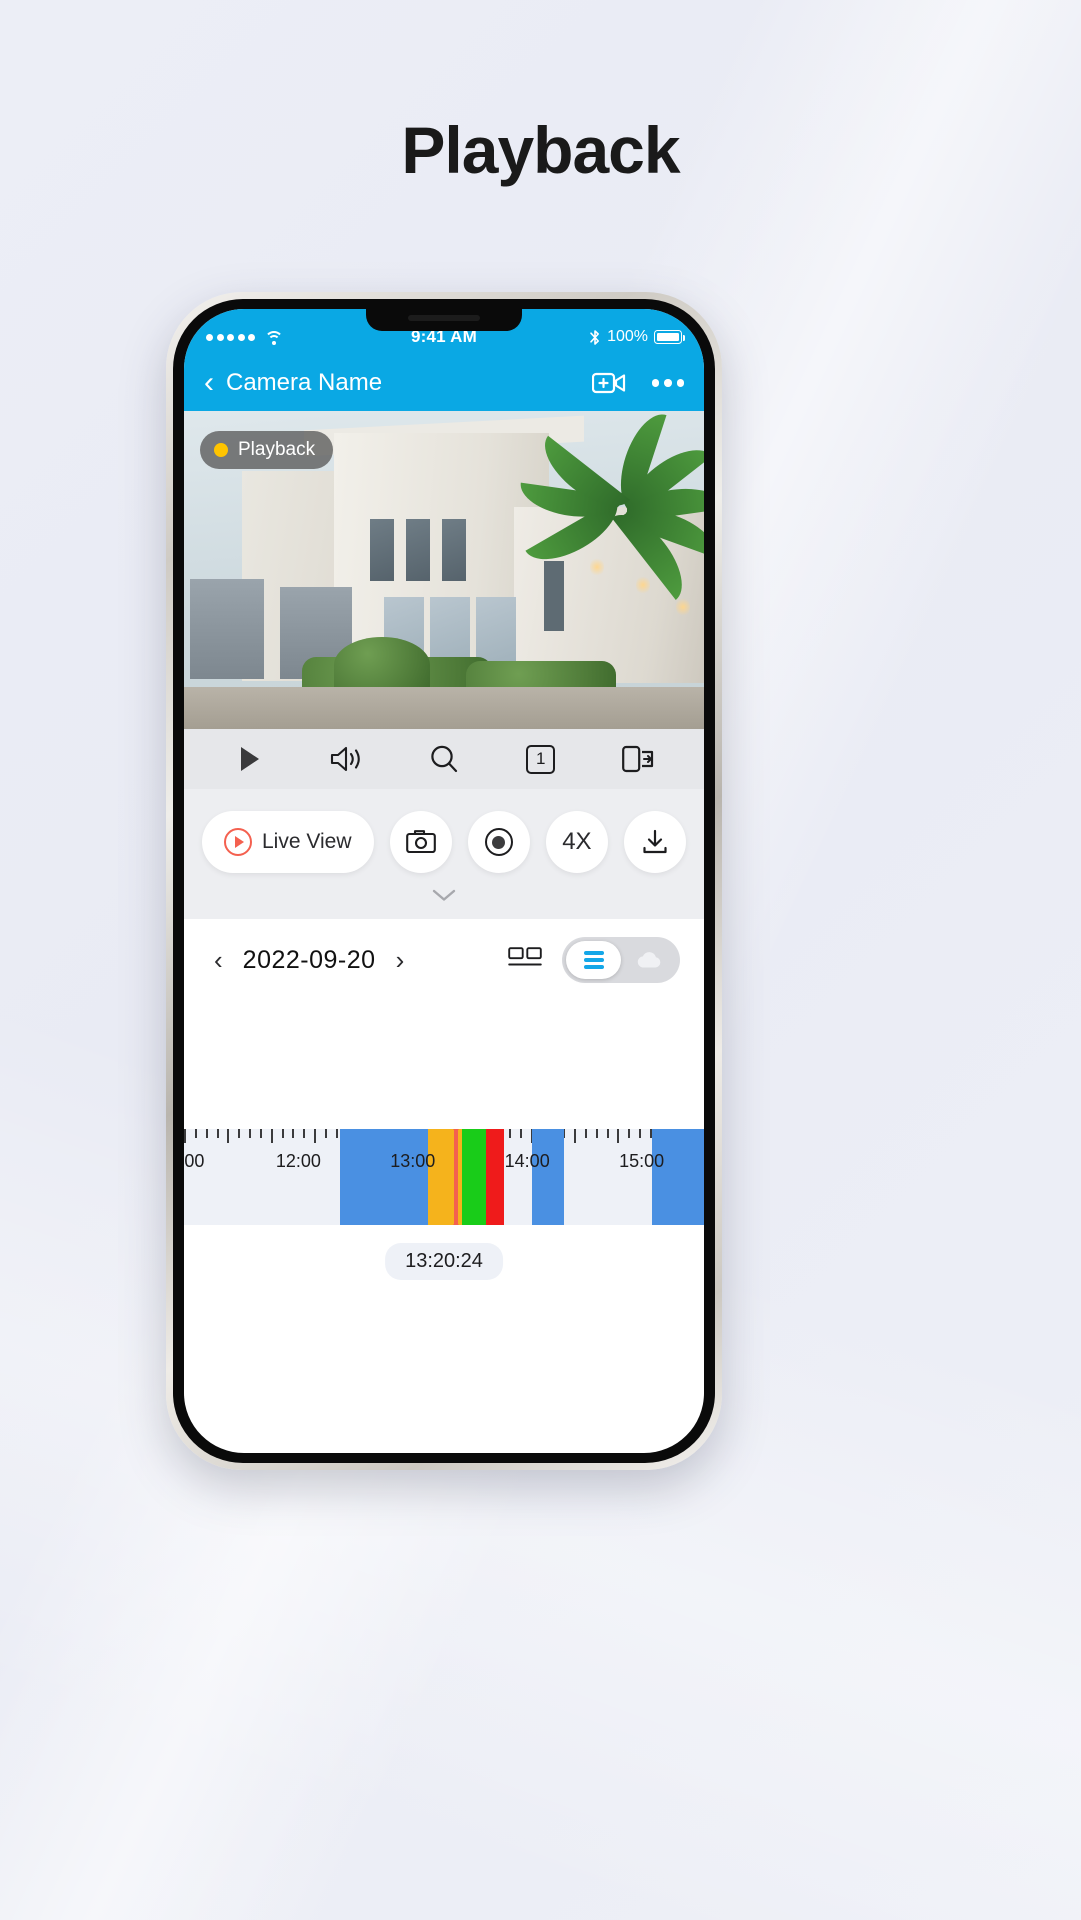  I want to click on collapse-panel-button, so click(444, 899).